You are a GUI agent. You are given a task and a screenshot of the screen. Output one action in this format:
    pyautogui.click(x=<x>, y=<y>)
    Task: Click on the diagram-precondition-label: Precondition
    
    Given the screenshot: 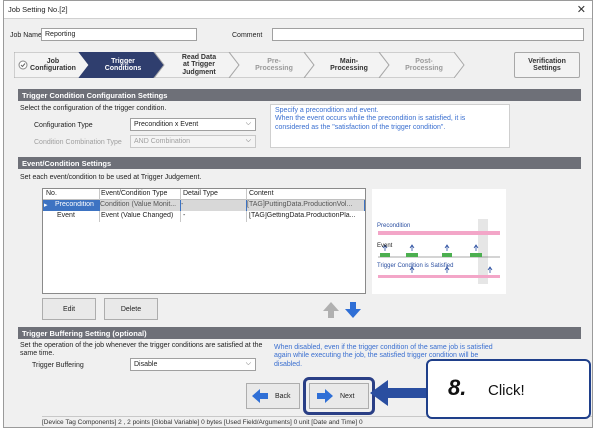 What is the action you would take?
    pyautogui.click(x=394, y=226)
    